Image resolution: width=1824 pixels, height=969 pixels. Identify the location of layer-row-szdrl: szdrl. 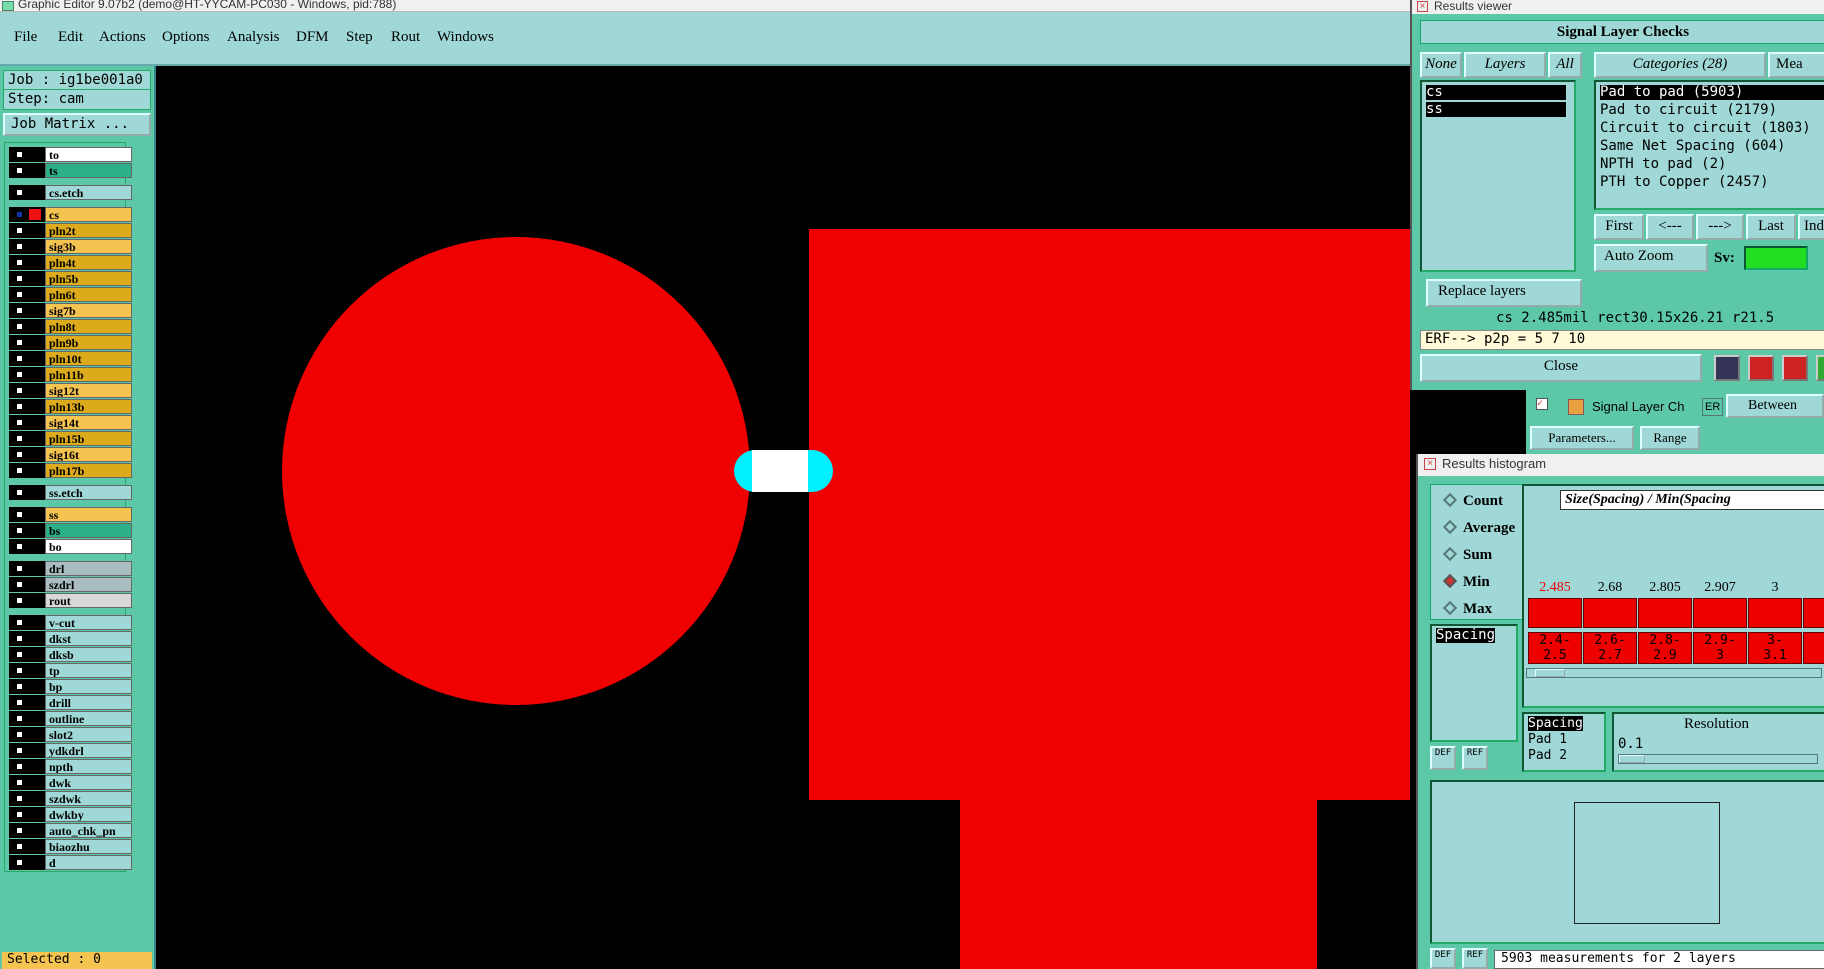
(70, 584).